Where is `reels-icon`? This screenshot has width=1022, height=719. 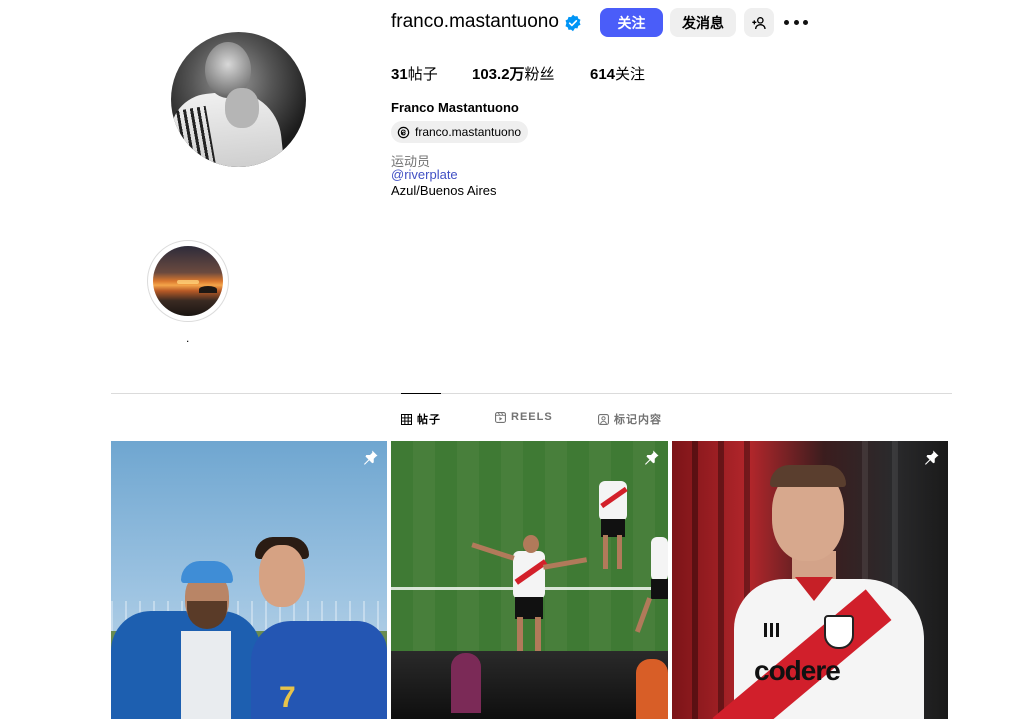 reels-icon is located at coordinates (500, 417).